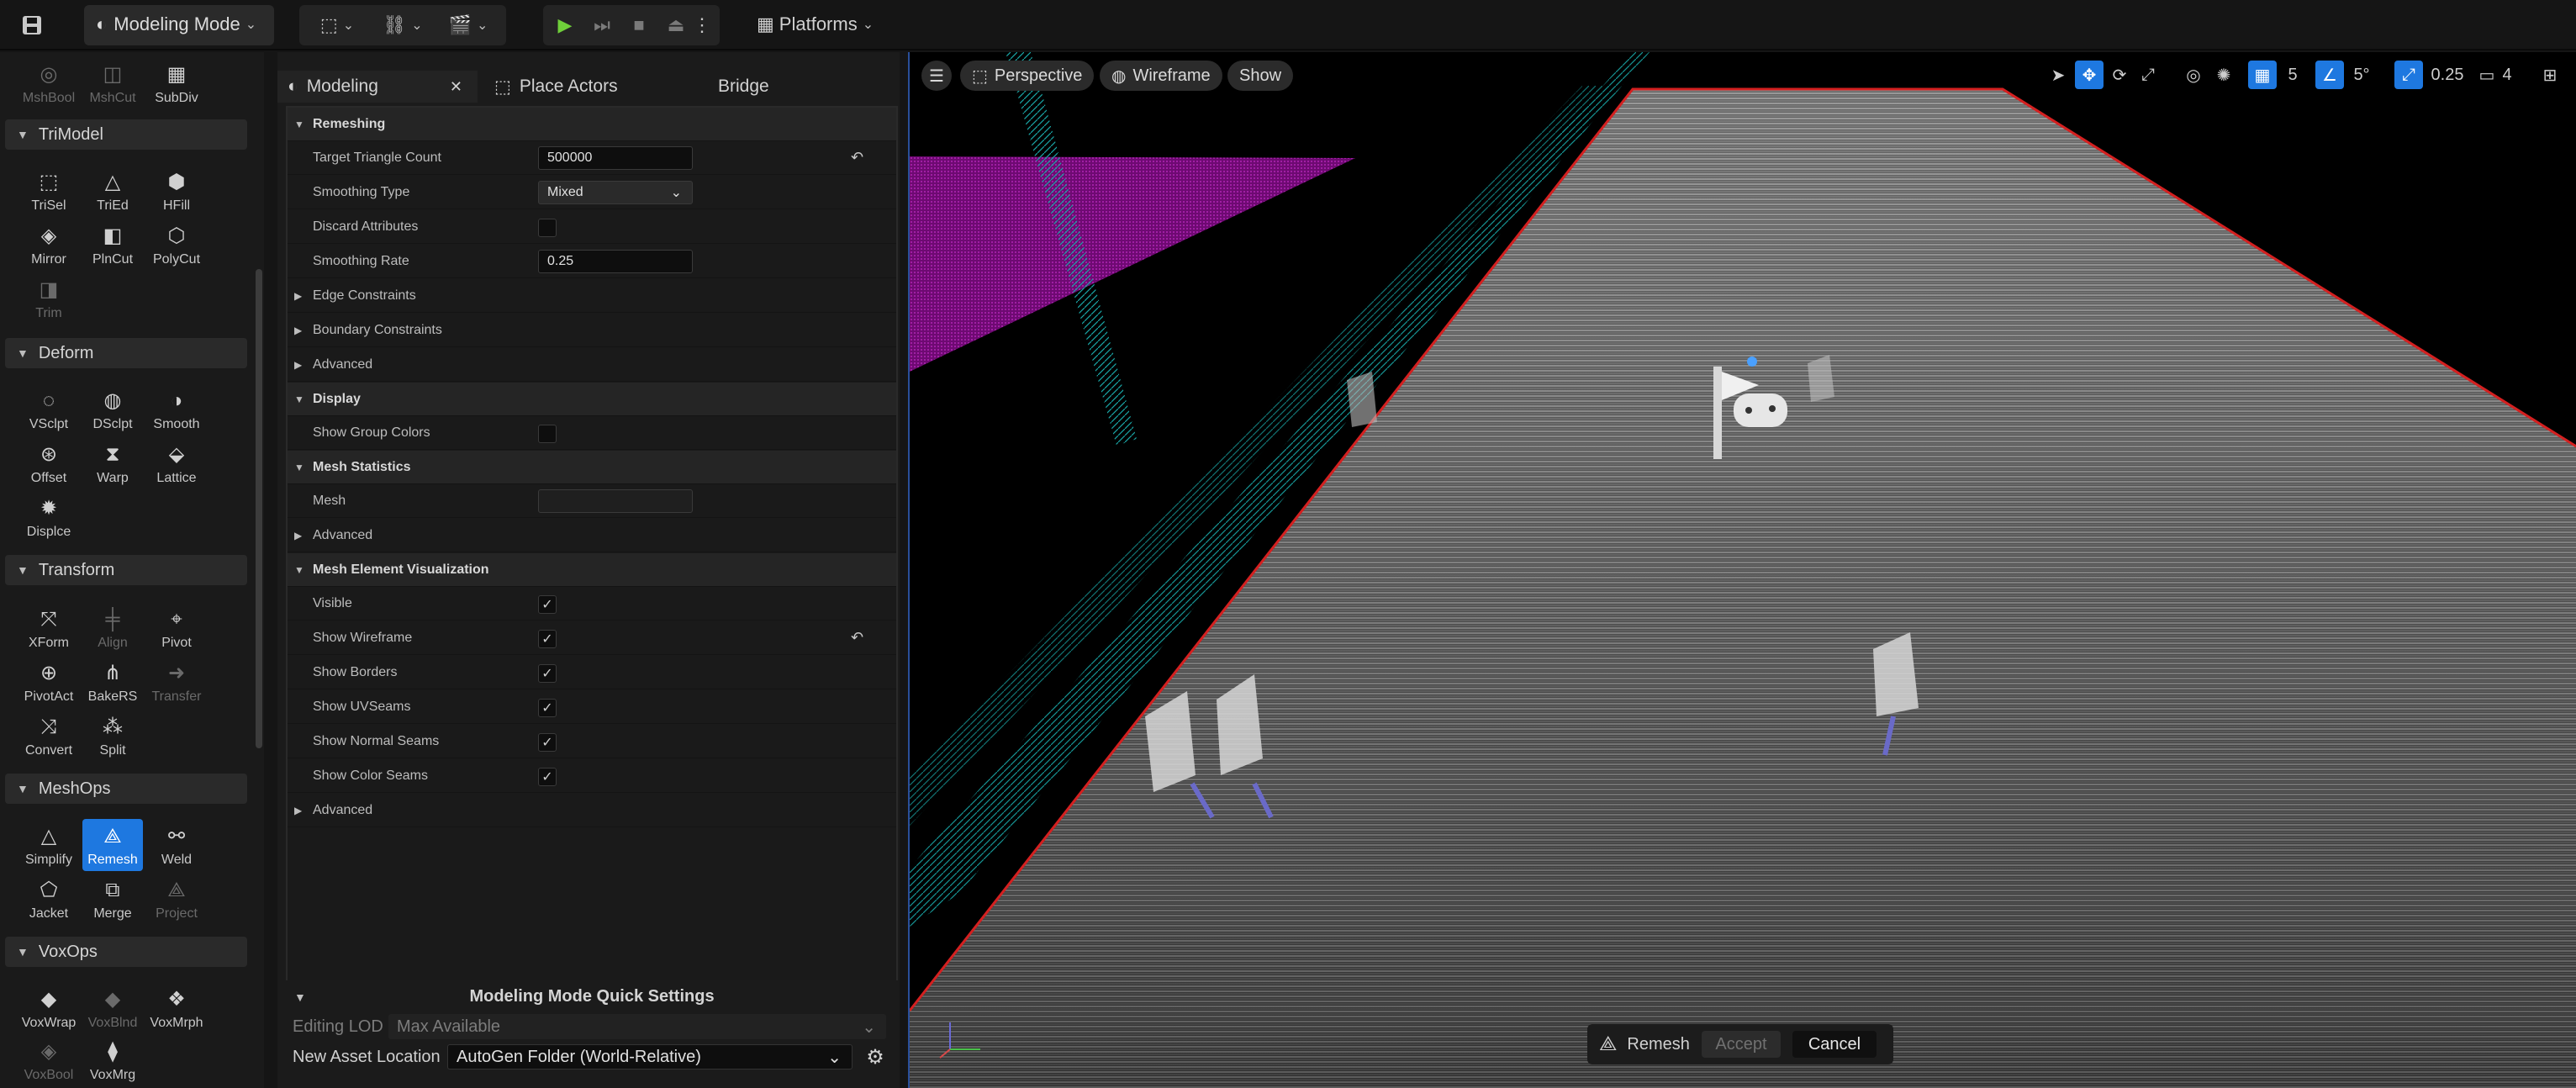 The image size is (2576, 1088). Describe the element at coordinates (548, 228) in the screenshot. I see `discard-attributes-checkbox` at that location.